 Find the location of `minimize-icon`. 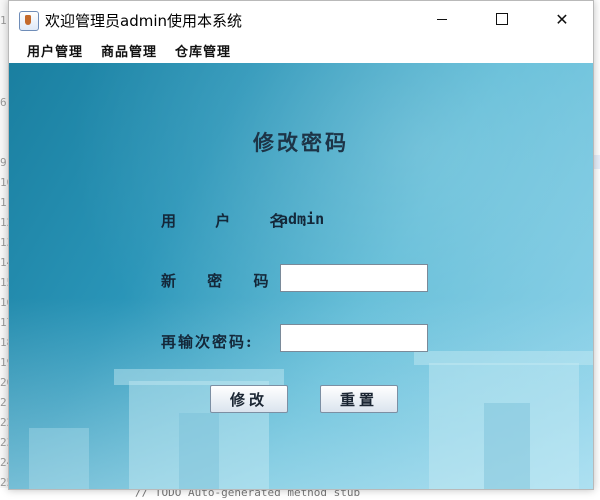

minimize-icon is located at coordinates (442, 19).